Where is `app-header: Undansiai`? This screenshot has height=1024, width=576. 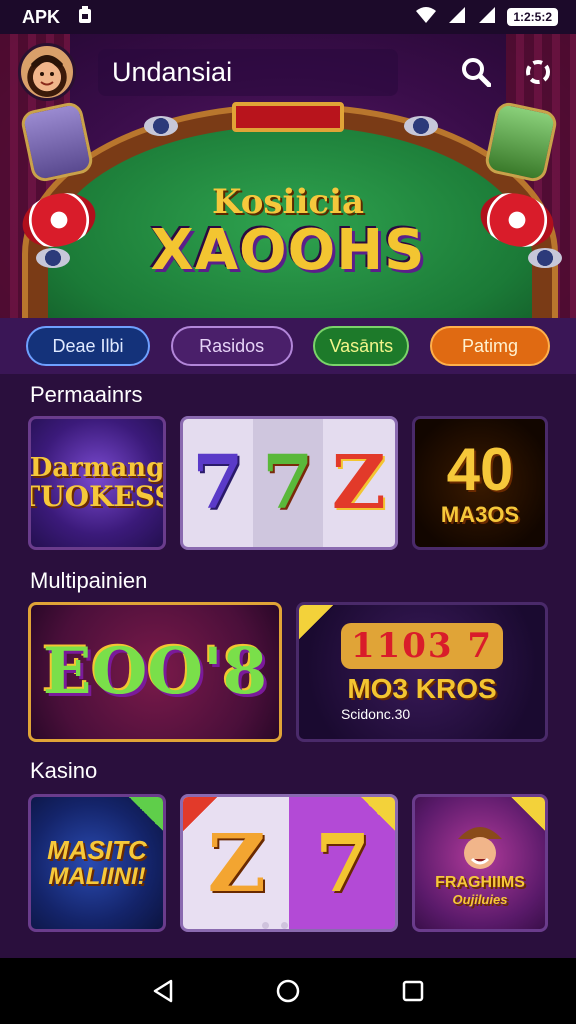 app-header: Undansiai is located at coordinates (288, 72).